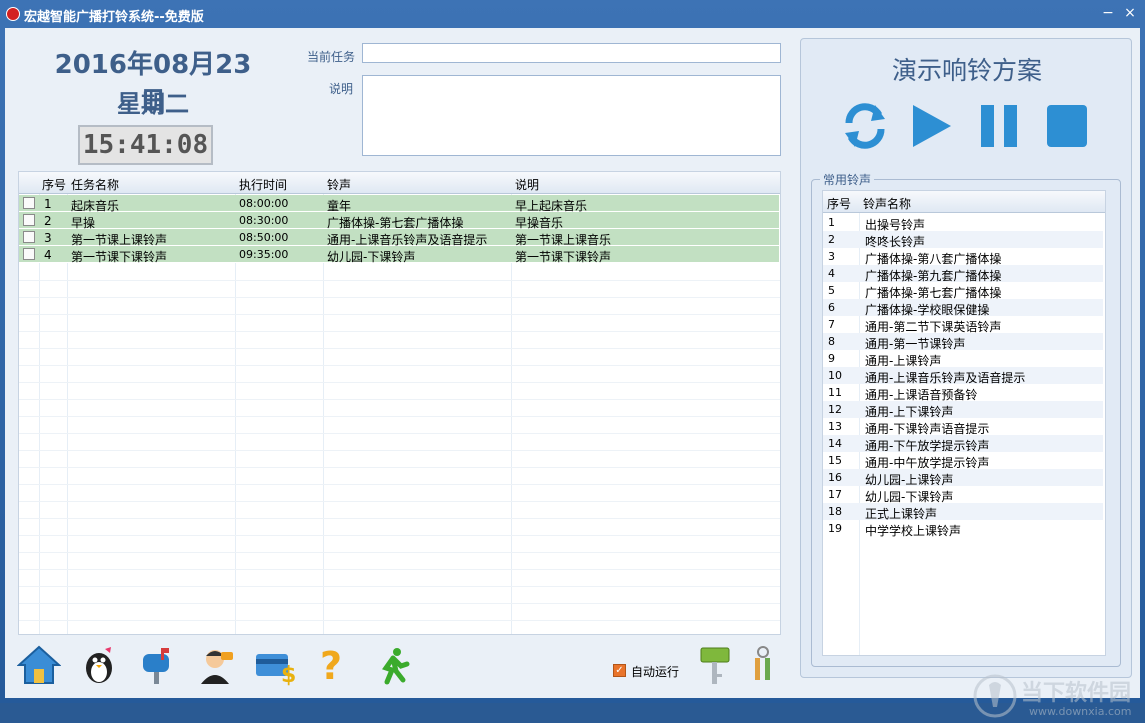 The image size is (1145, 723). What do you see at coordinates (963, 308) in the screenshot?
I see `ring-list-item: 6 广播体操-学校眼保健操` at bounding box center [963, 308].